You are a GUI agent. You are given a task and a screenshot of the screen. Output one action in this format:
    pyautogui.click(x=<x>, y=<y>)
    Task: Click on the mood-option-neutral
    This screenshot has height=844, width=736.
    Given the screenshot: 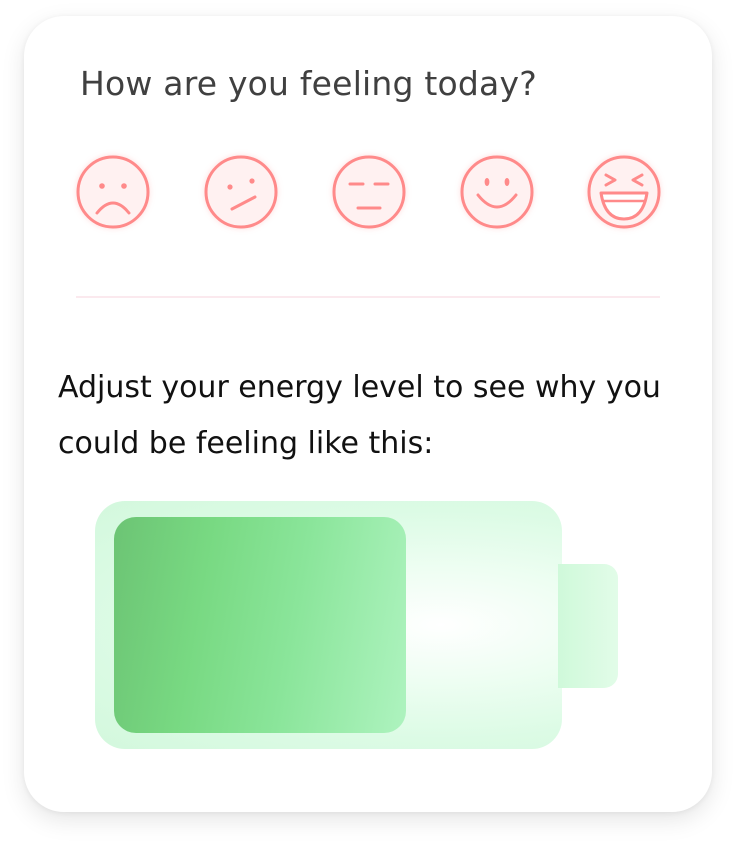 What is the action you would take?
    pyautogui.click(x=369, y=192)
    